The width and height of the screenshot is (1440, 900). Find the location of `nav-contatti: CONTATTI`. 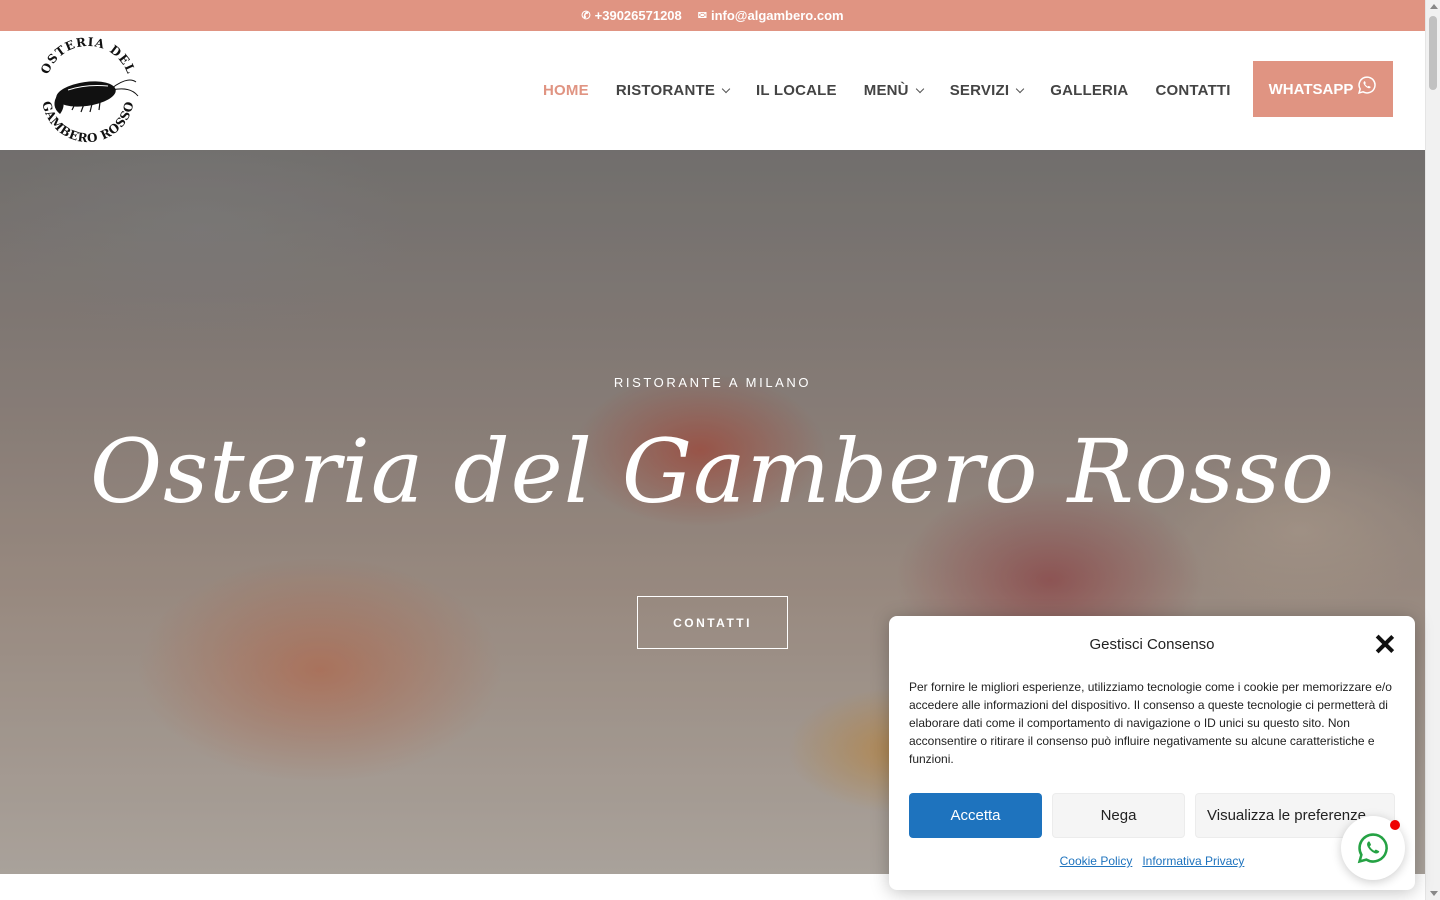

nav-contatti: CONTATTI is located at coordinates (1192, 90).